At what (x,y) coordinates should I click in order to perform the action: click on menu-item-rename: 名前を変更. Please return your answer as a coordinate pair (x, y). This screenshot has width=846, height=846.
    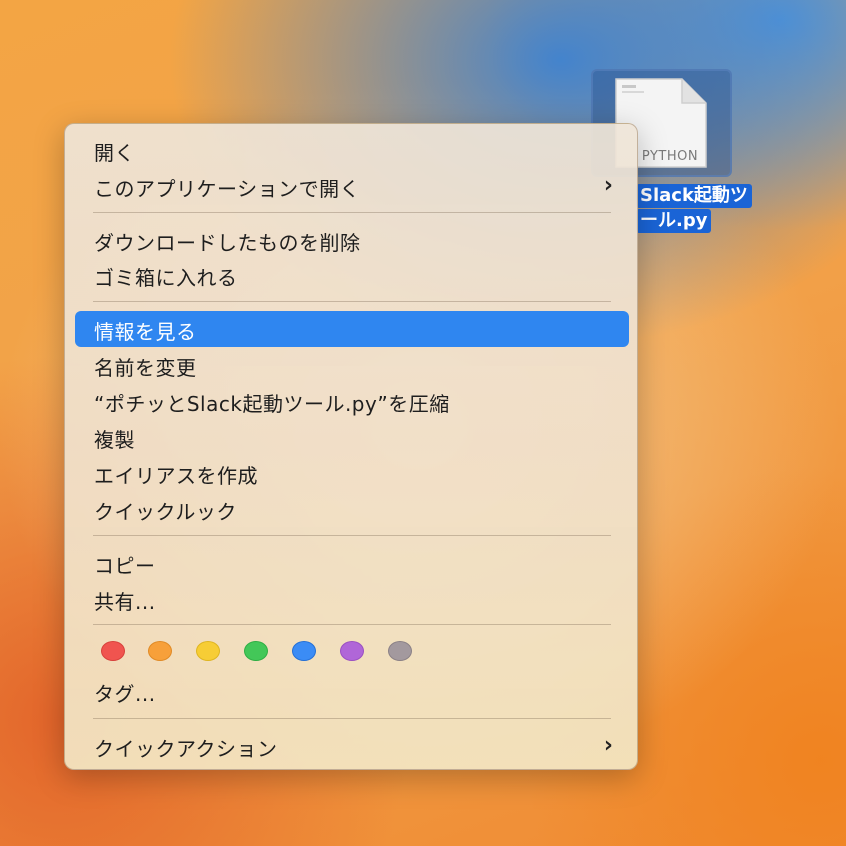
    Looking at the image, I should click on (352, 365).